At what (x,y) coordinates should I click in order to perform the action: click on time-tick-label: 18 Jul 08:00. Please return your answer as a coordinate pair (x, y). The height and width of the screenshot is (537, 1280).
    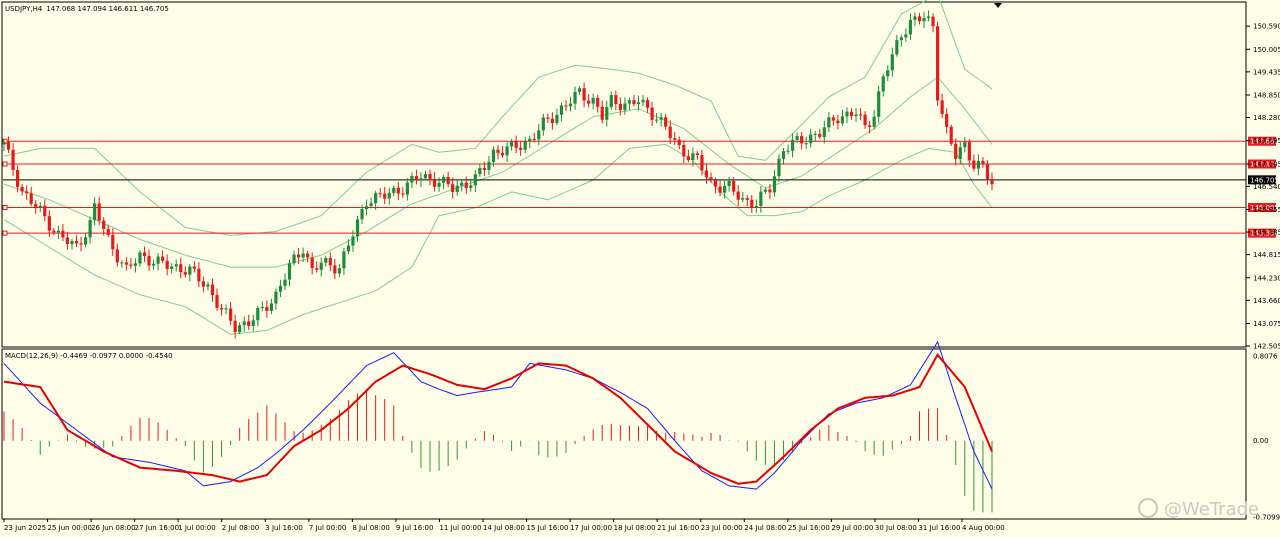
    Looking at the image, I should click on (635, 528).